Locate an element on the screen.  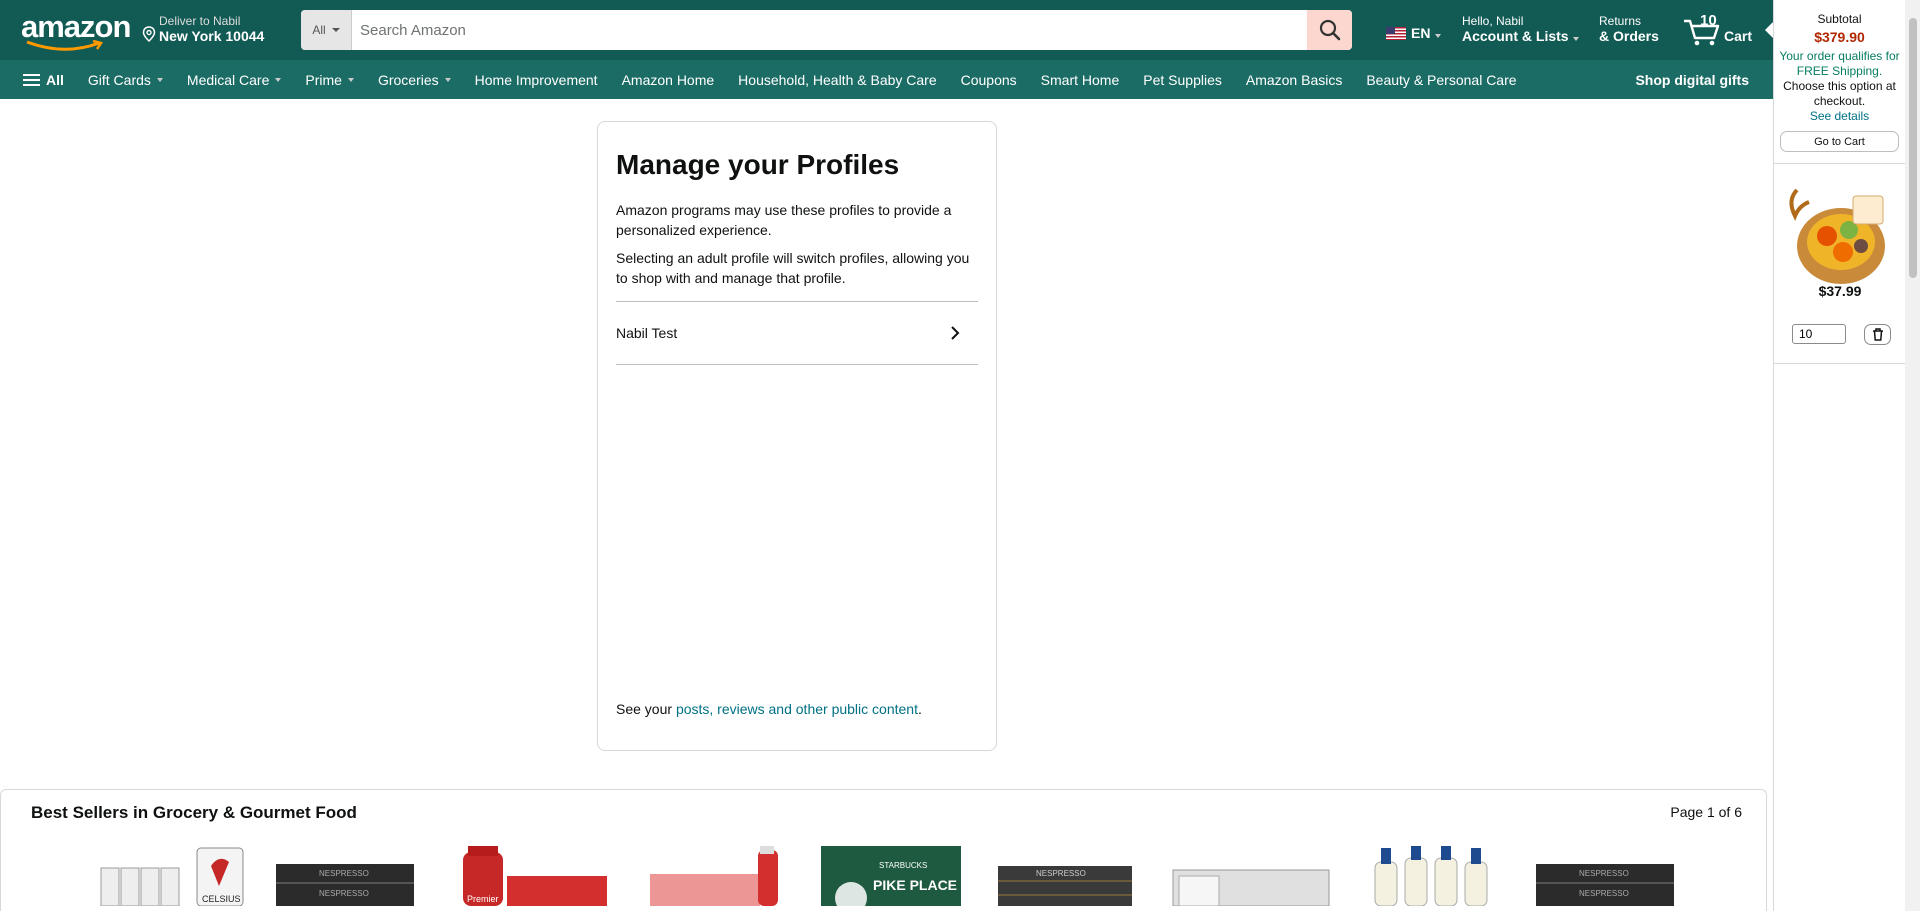
subnav-item-label: Groceries is located at coordinates (408, 79).